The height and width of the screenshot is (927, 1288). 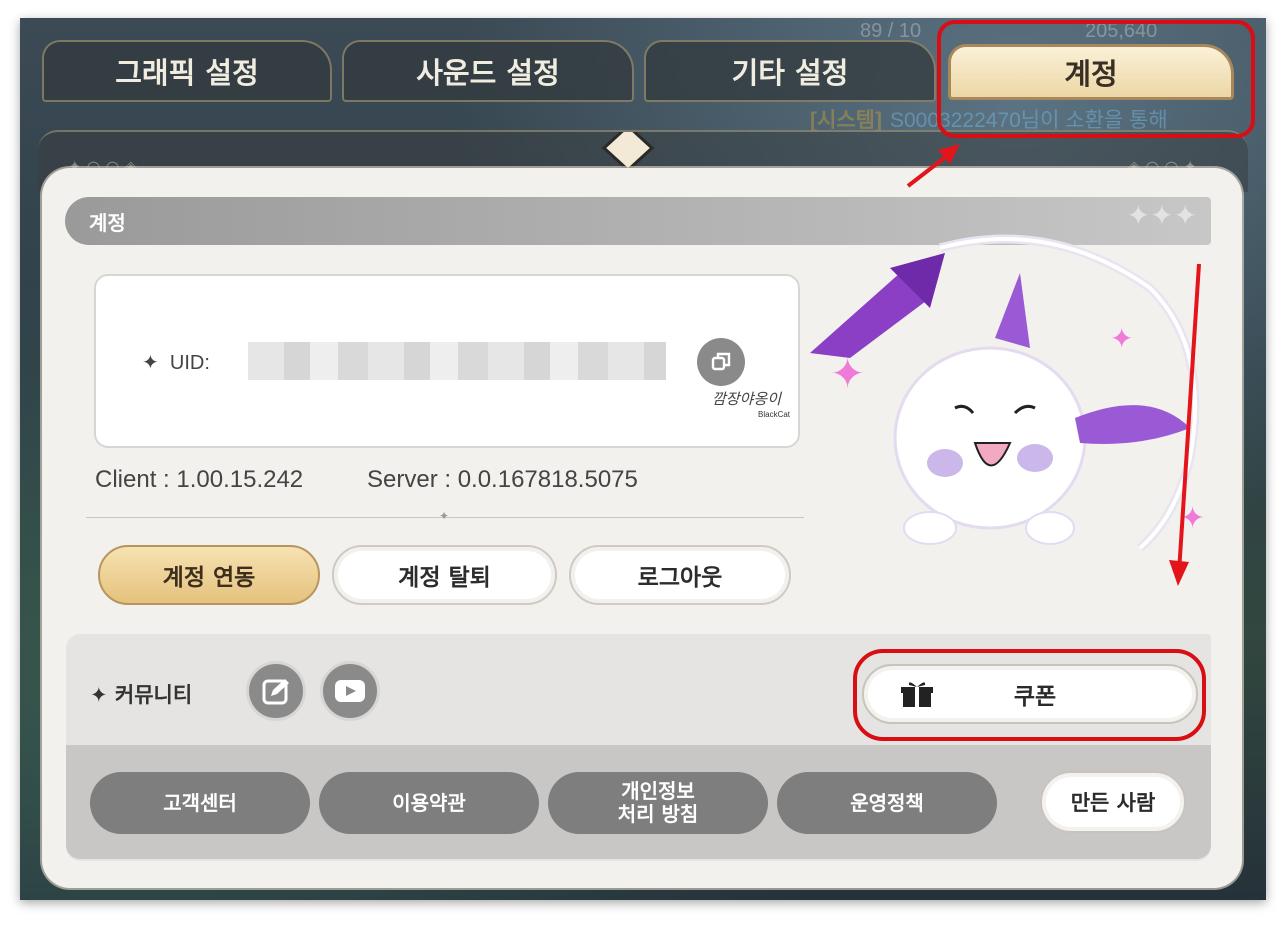 I want to click on uid-label: ✦ UID:, so click(x=176, y=362).